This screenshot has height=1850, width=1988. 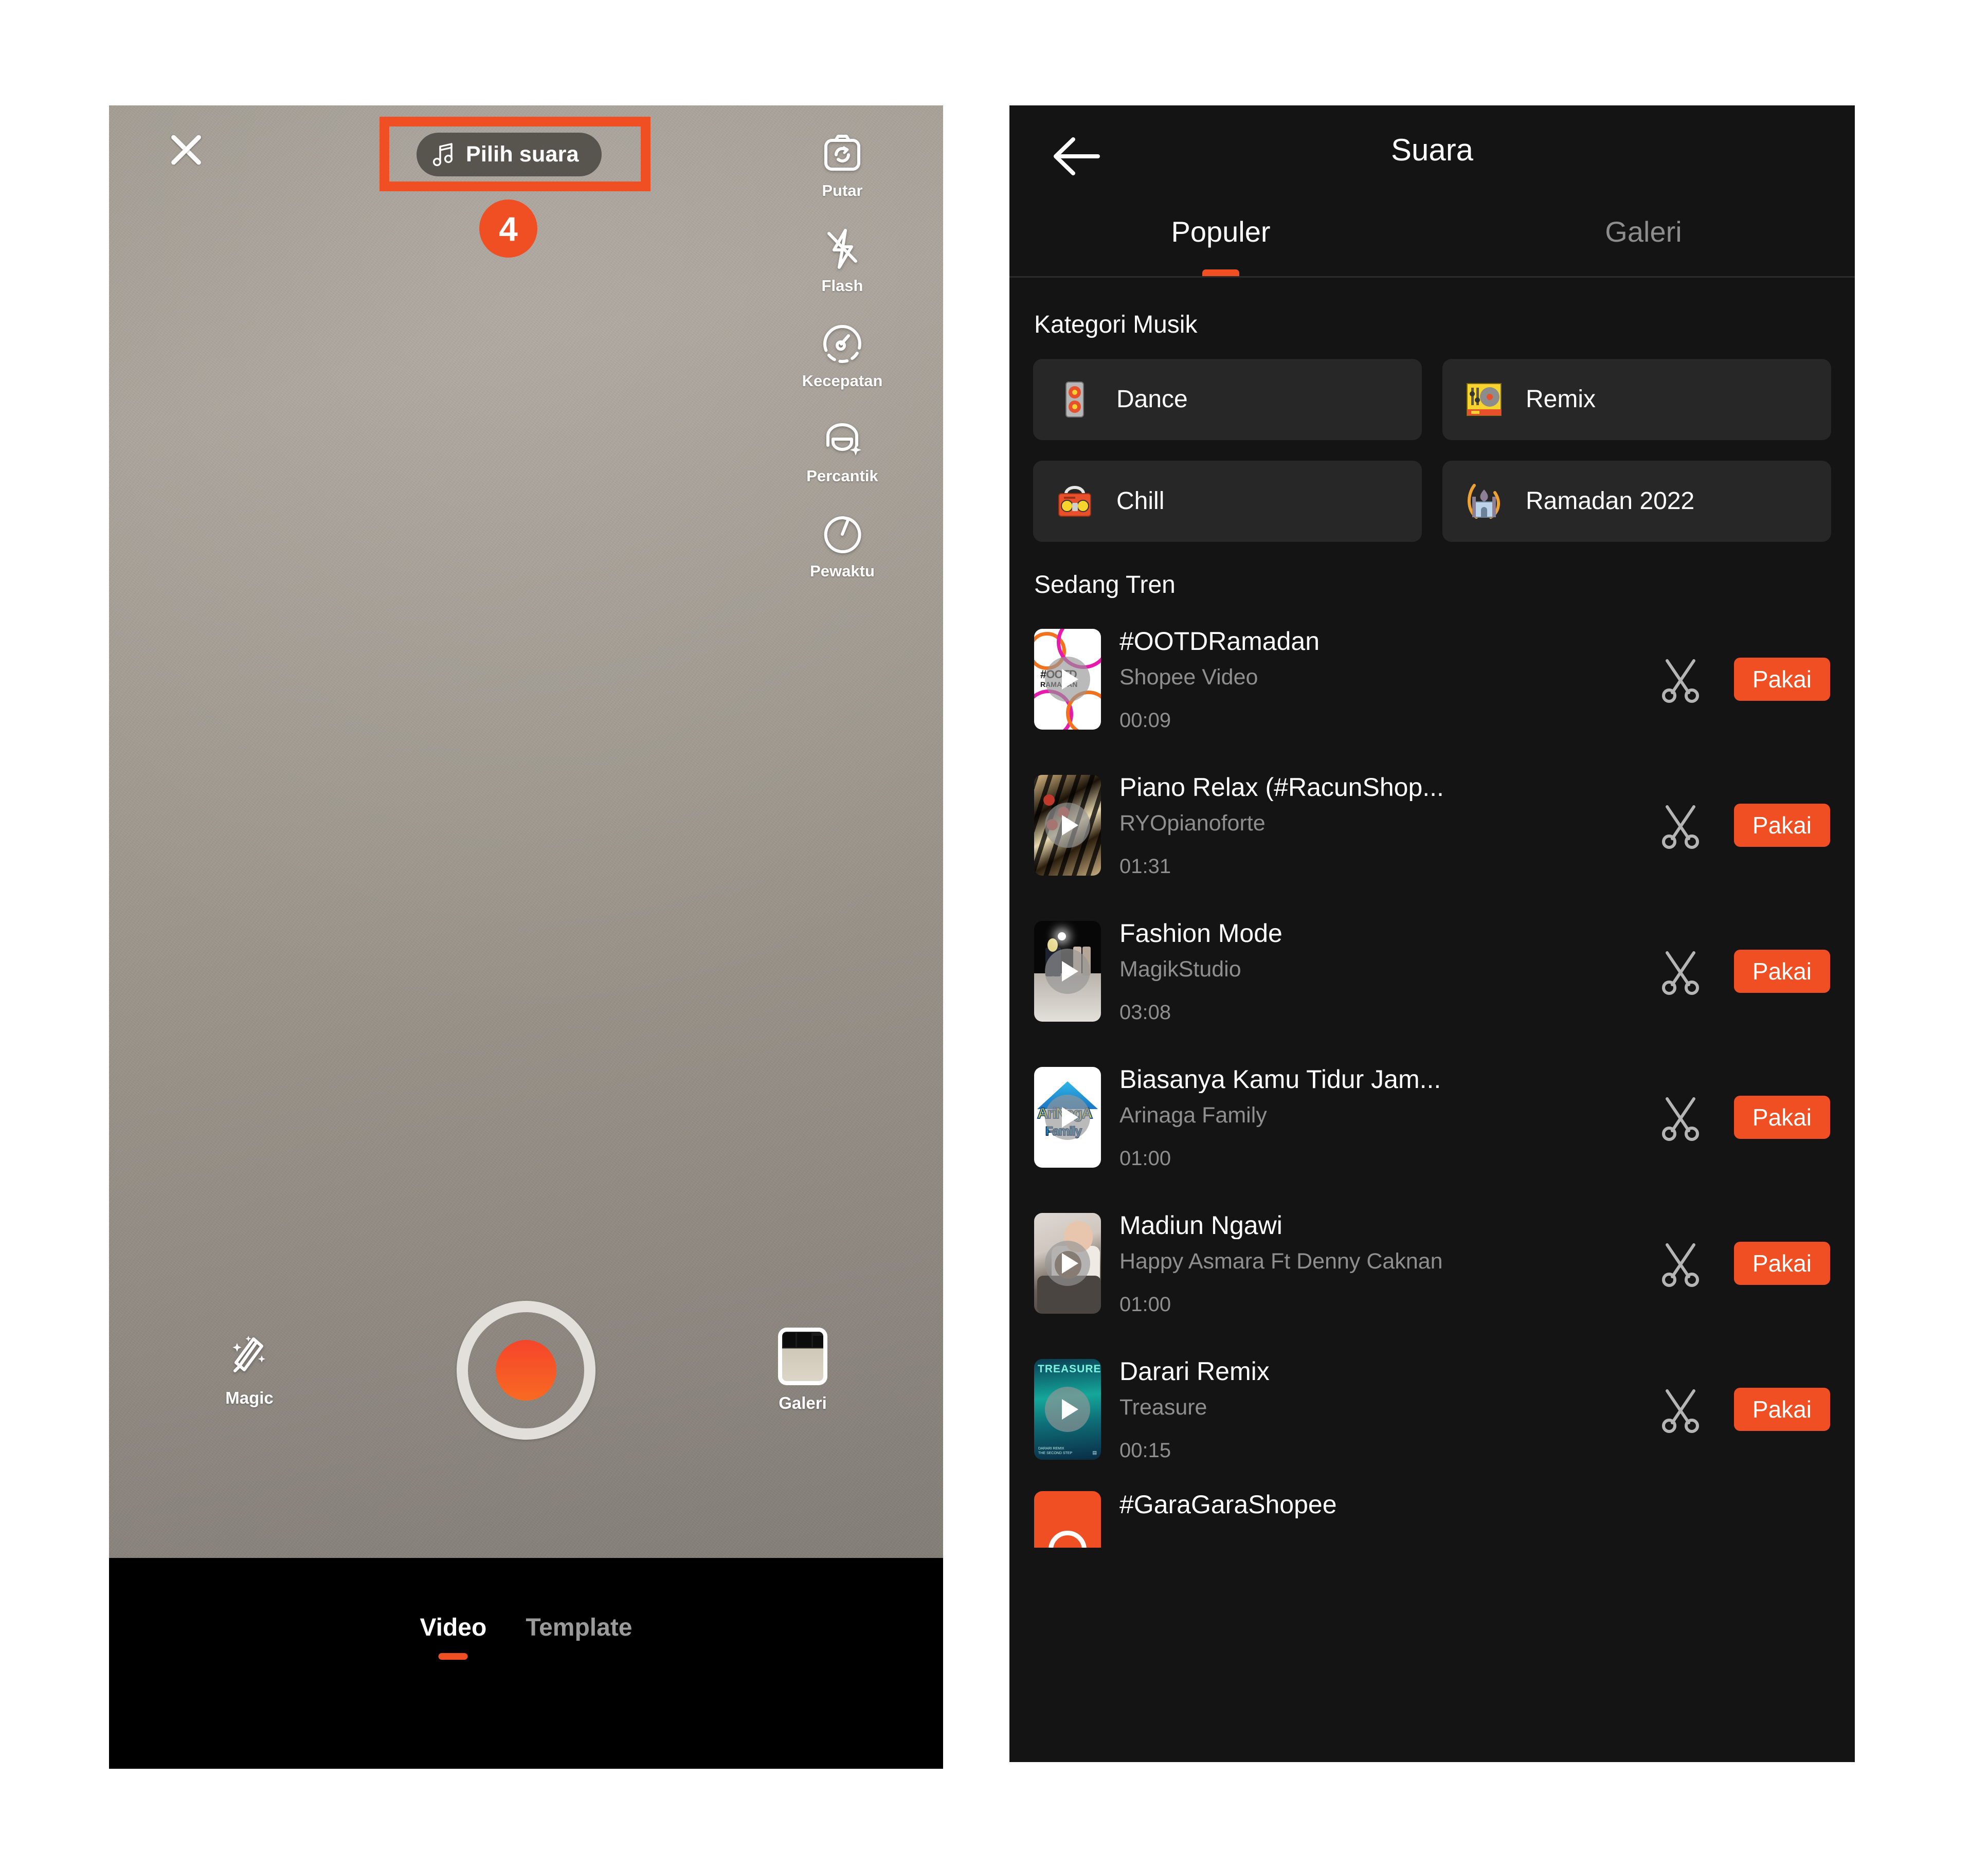 I want to click on category-card-remix: Remix, so click(x=1636, y=399).